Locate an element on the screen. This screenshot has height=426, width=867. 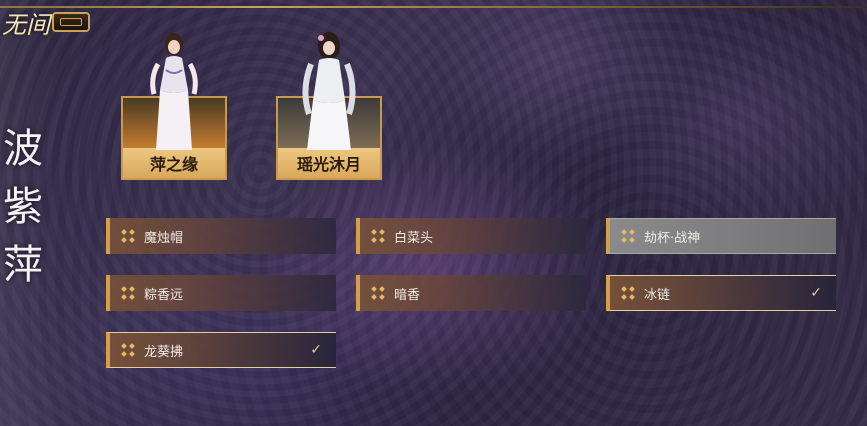
option-item: 暗香 is located at coordinates (471, 293).